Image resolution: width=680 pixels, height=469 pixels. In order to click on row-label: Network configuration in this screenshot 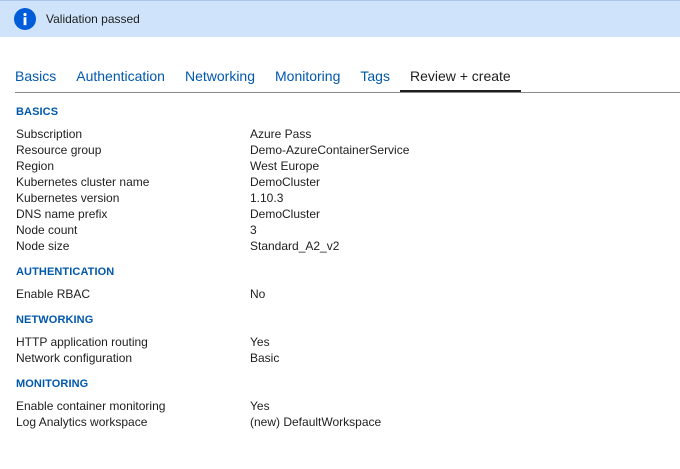, I will do `click(74, 358)`.